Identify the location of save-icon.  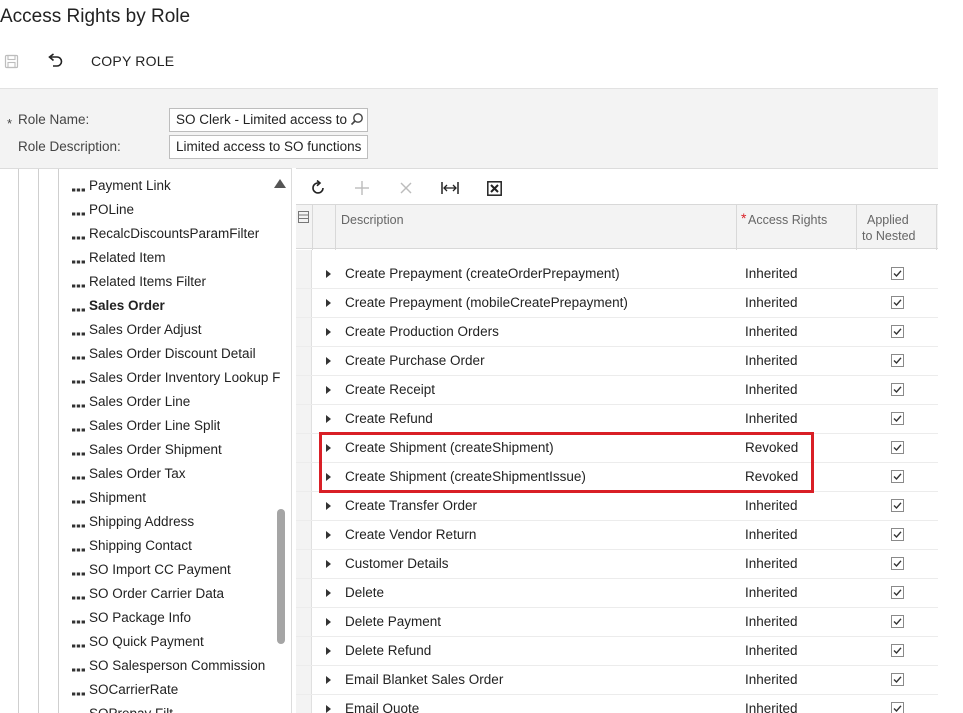
(11, 61).